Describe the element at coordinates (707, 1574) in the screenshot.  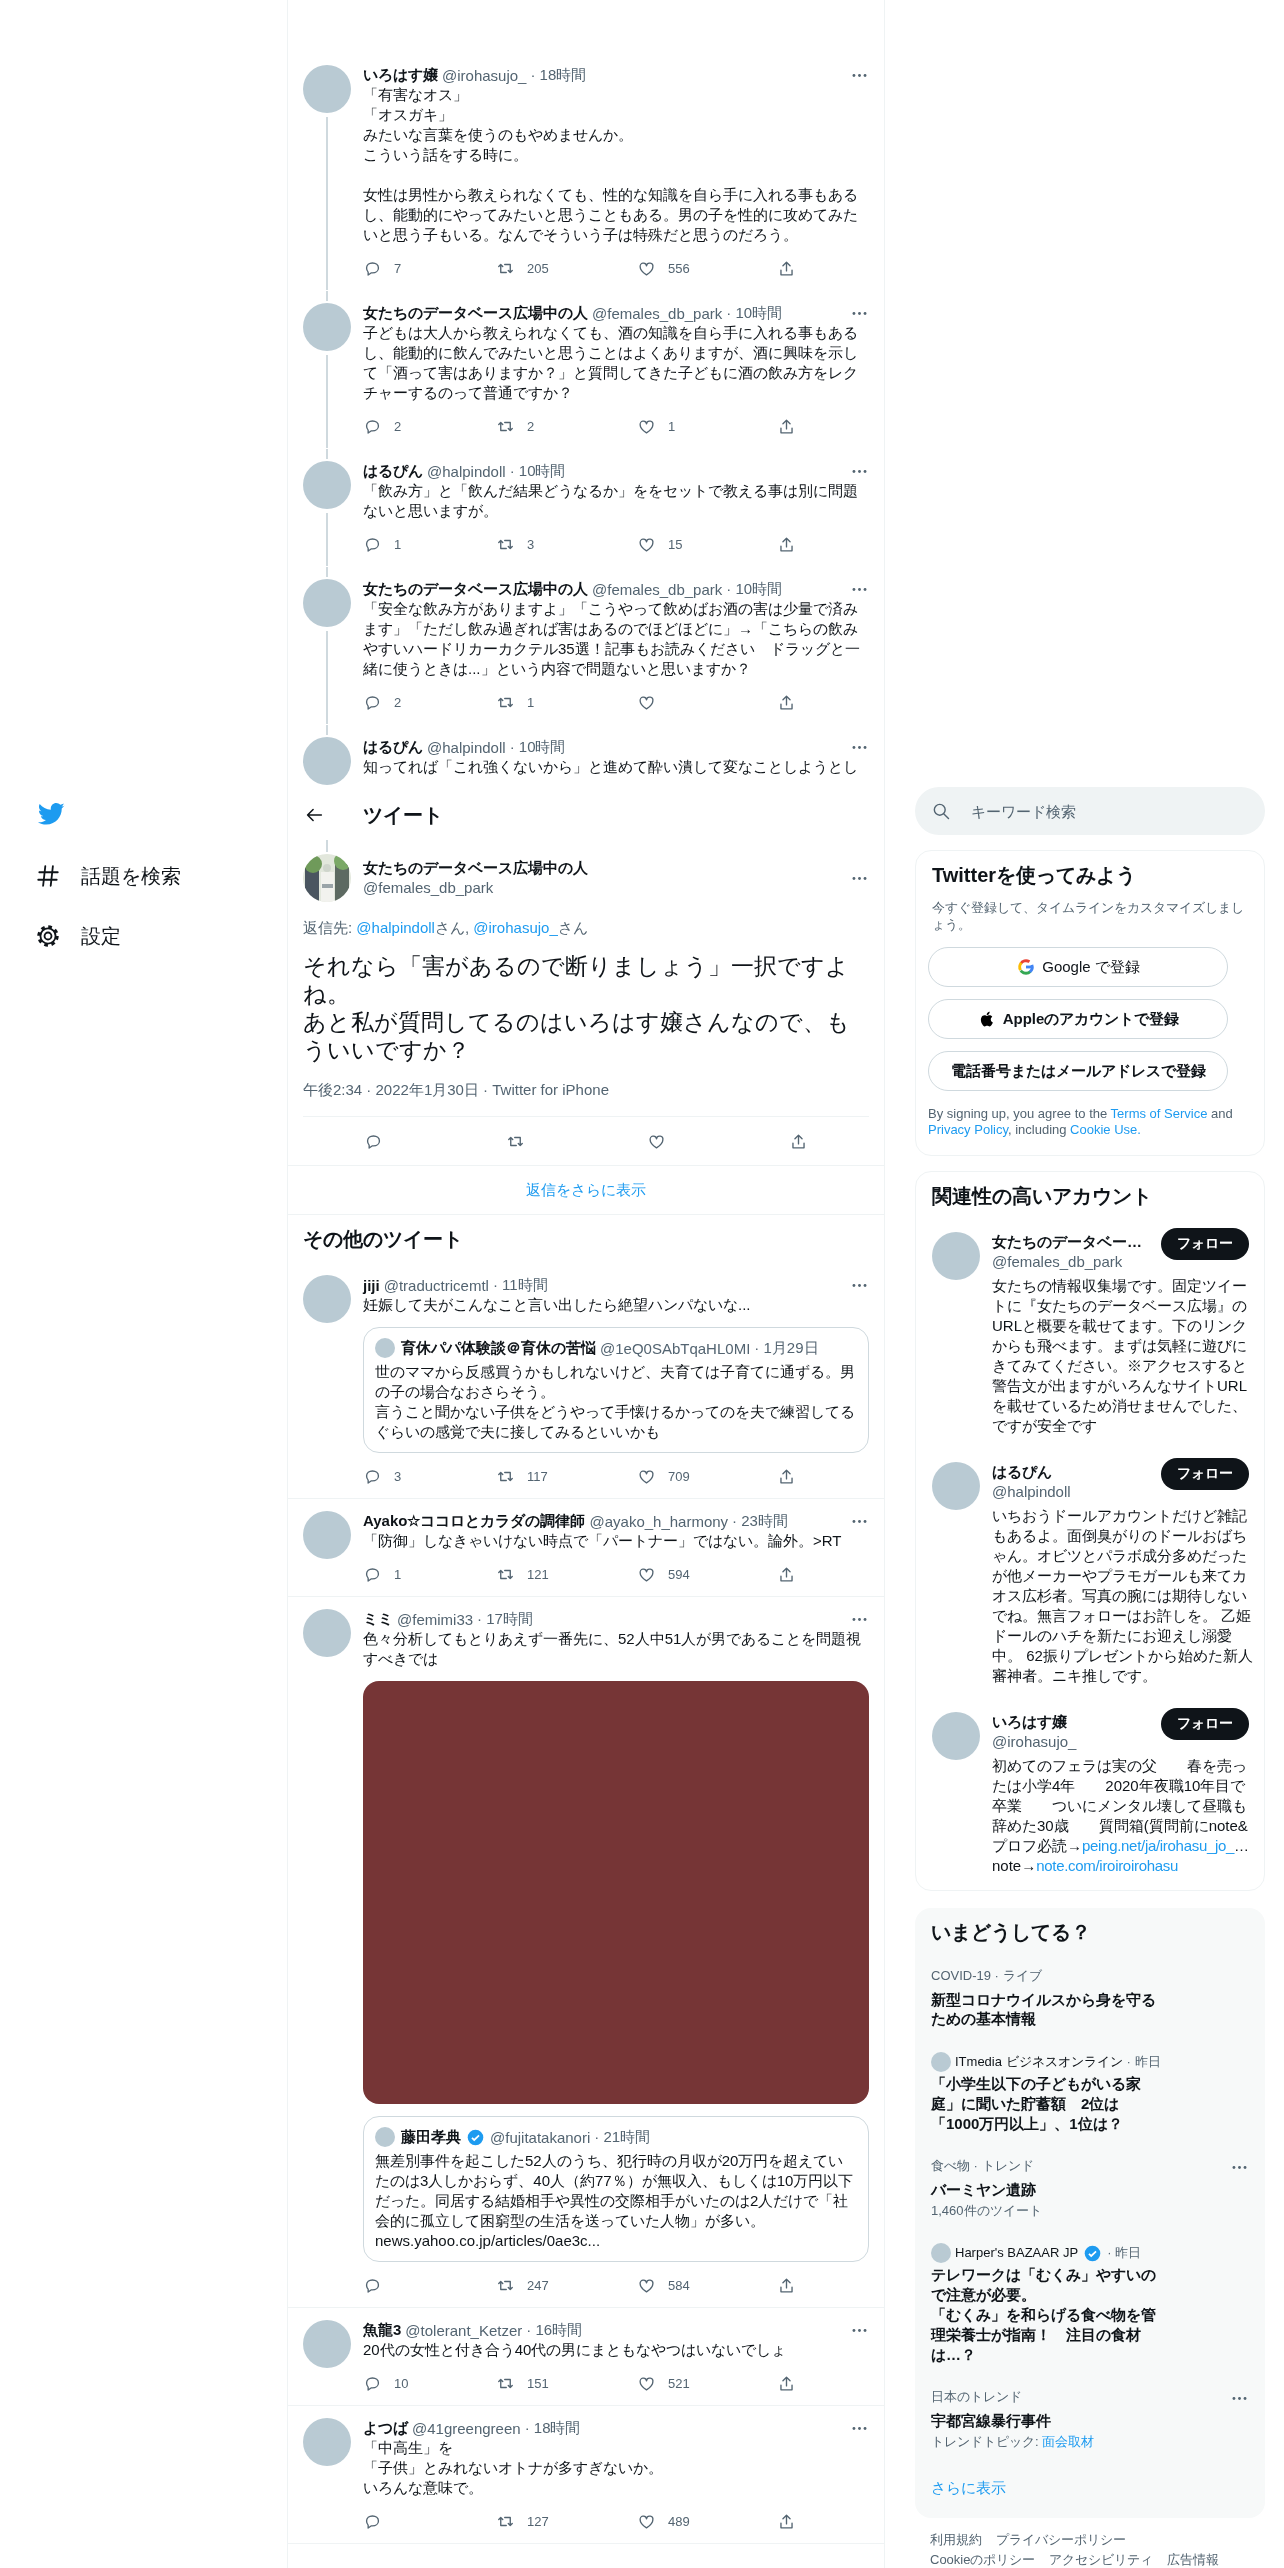
I see `like-button: 594` at that location.